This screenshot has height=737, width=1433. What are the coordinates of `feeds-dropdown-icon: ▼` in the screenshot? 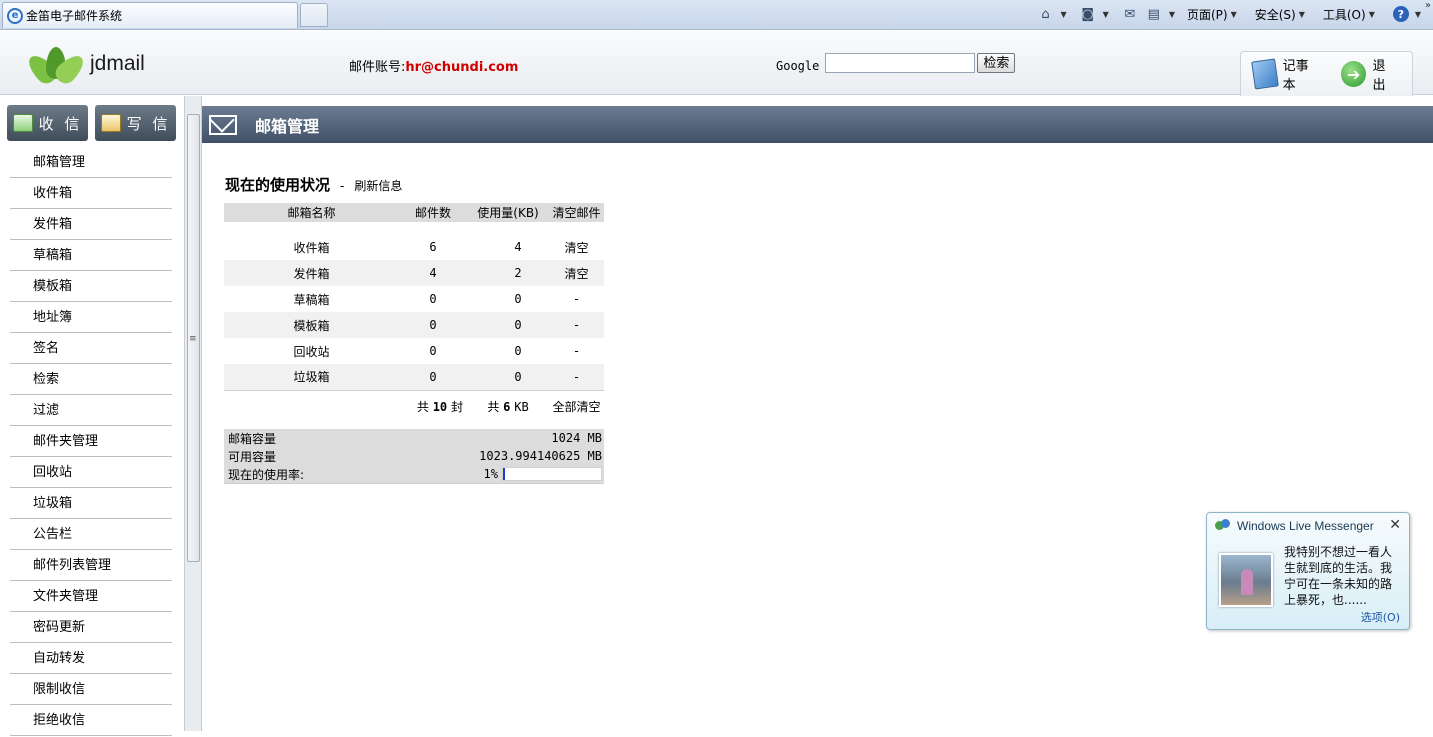 It's located at (1106, 14).